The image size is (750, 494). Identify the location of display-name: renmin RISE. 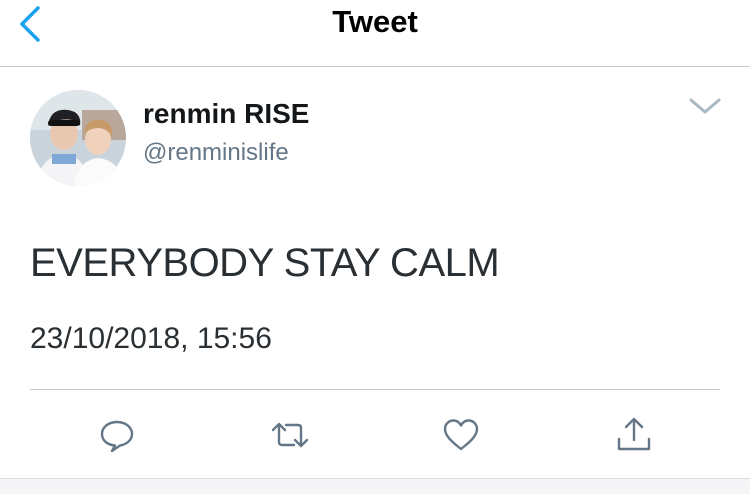
(226, 114).